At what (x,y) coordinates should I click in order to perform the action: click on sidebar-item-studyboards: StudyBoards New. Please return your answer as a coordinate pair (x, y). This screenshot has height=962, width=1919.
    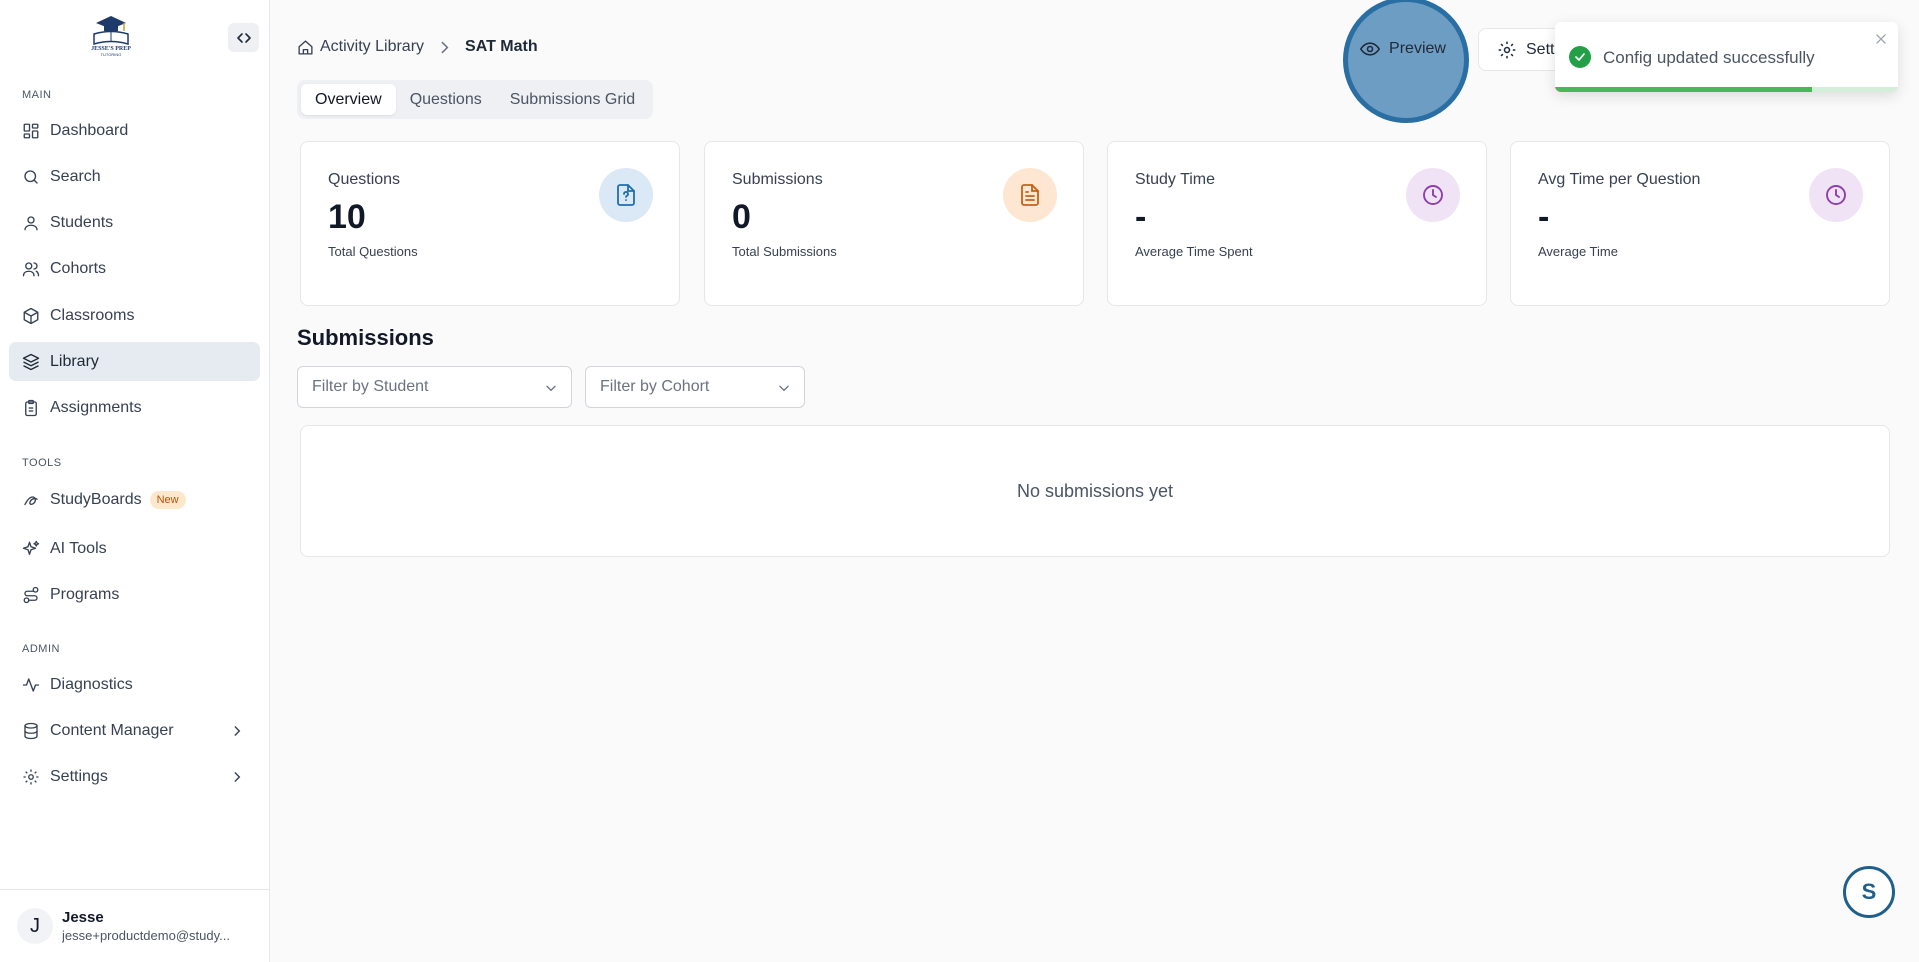
    Looking at the image, I should click on (134, 499).